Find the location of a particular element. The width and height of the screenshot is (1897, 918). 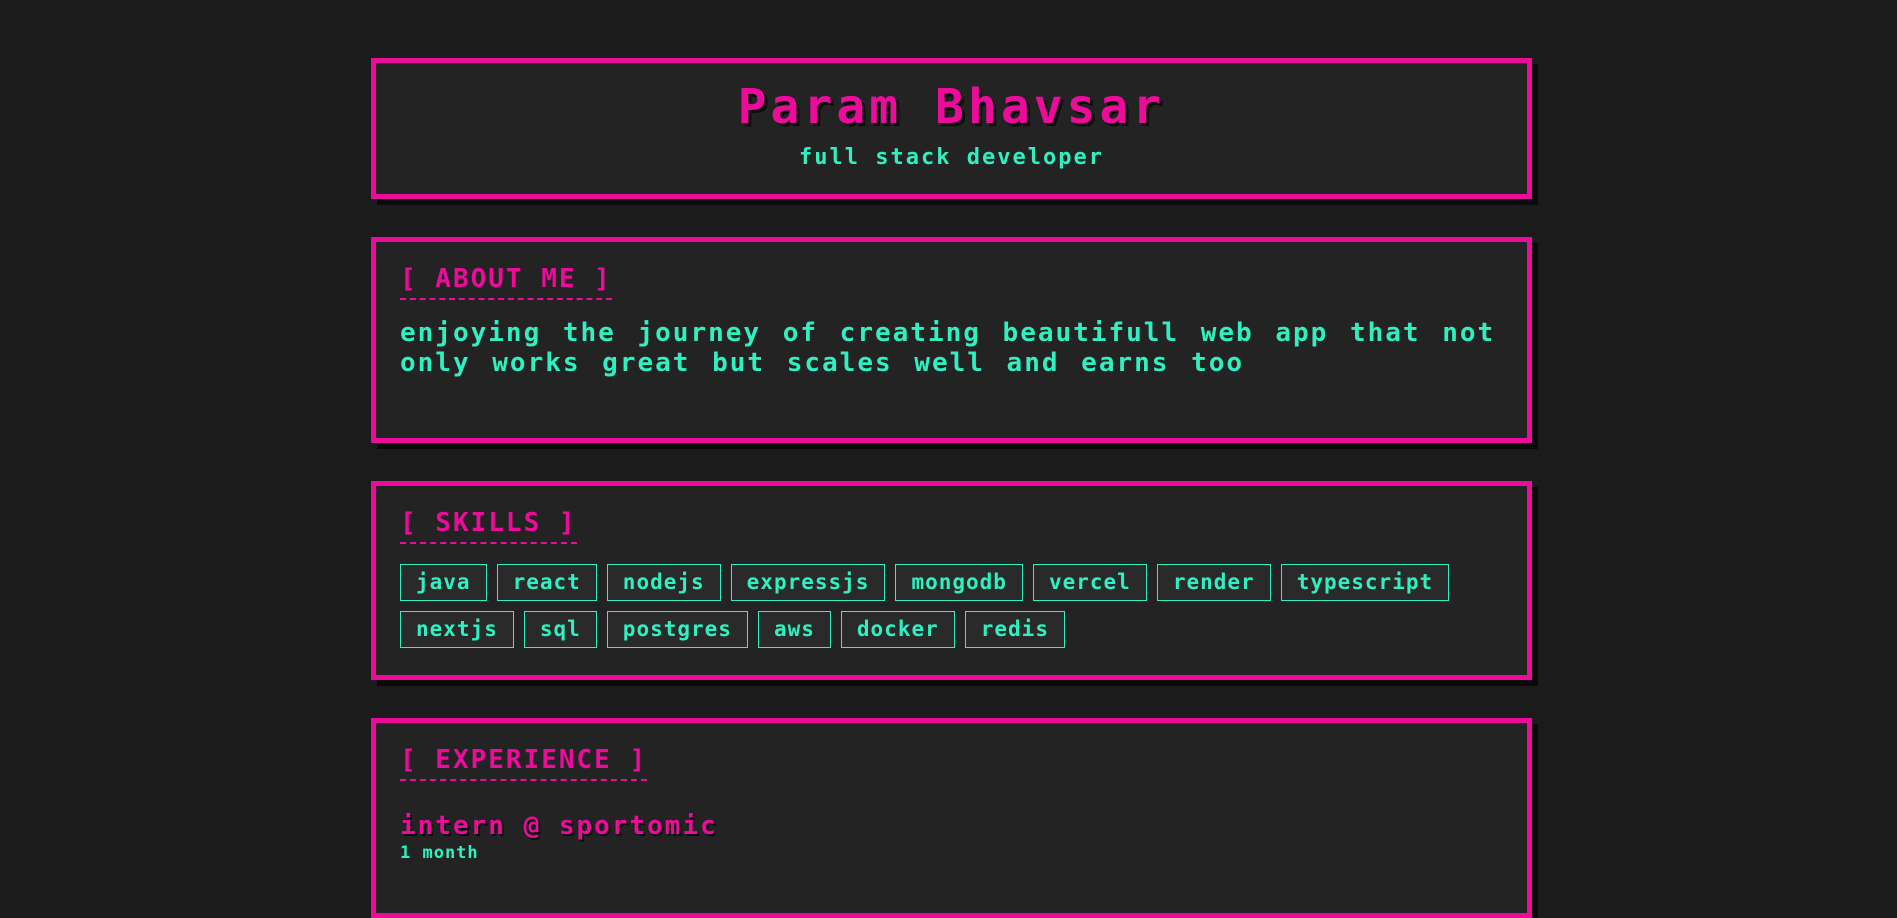

skill-chip: react is located at coordinates (546, 582).